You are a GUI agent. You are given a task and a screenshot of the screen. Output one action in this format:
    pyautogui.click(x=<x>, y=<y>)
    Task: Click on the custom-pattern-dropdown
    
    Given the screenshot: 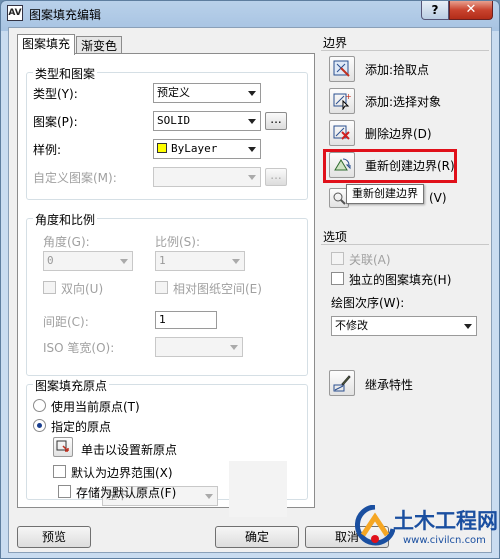 What is the action you would take?
    pyautogui.click(x=207, y=177)
    